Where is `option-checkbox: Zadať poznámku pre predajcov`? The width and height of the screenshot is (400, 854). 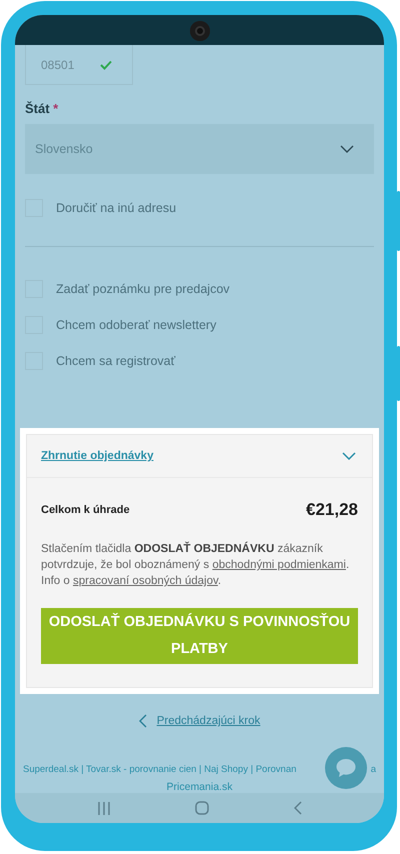
option-checkbox: Zadať poznámku pre predajcov is located at coordinates (199, 289).